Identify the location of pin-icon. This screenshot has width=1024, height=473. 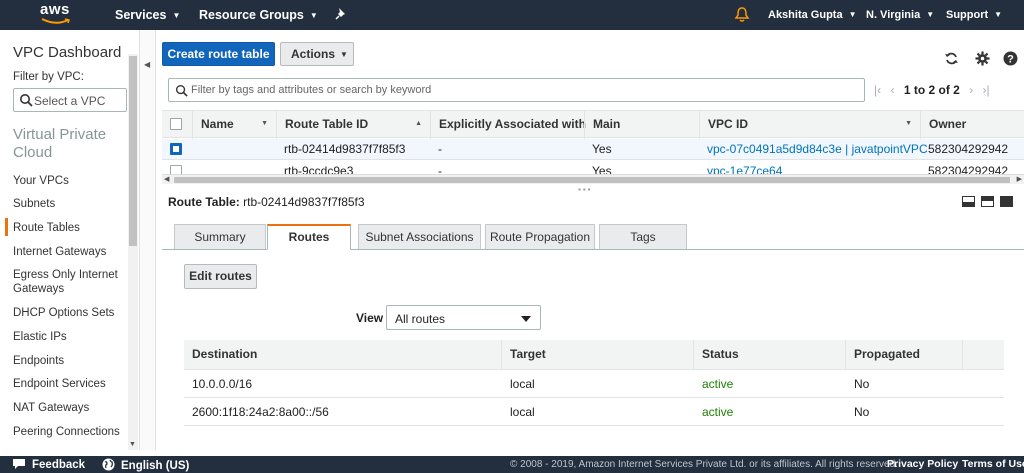
(341, 14).